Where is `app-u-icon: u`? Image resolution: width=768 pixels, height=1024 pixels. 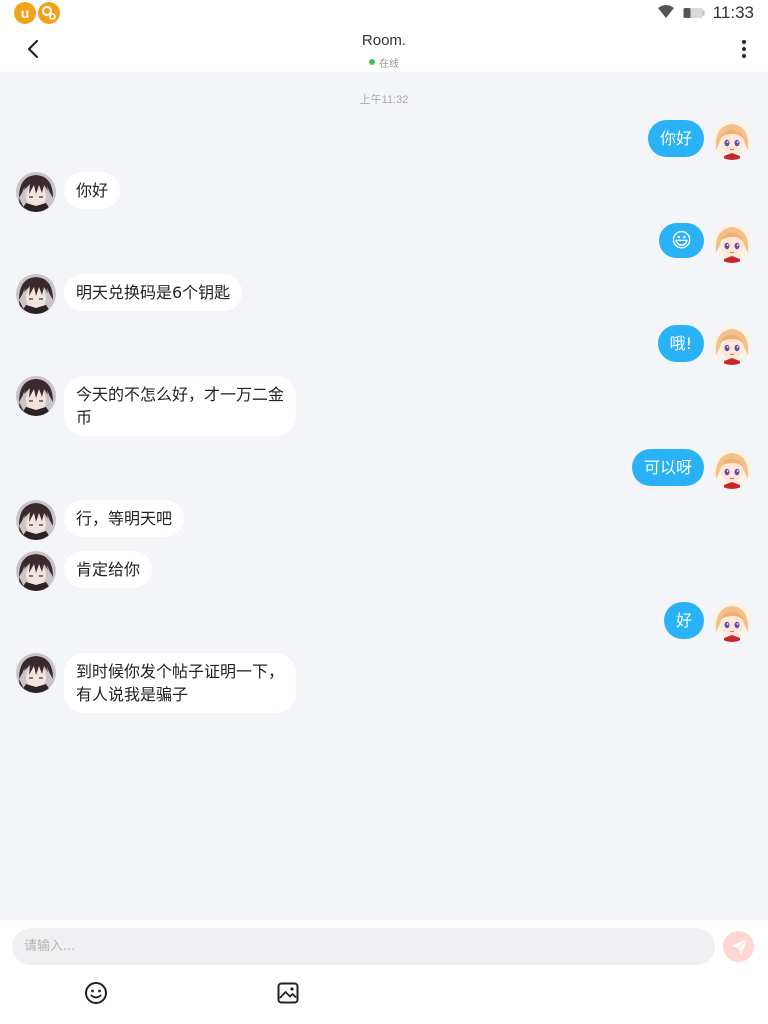
app-u-icon: u is located at coordinates (25, 13).